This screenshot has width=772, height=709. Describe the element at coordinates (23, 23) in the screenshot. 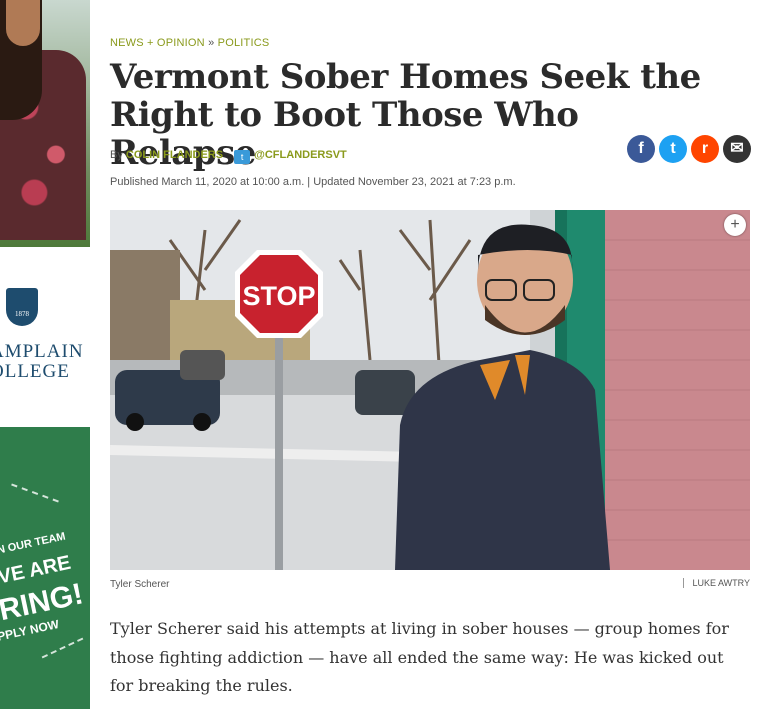

I see `ad-photo-face` at that location.